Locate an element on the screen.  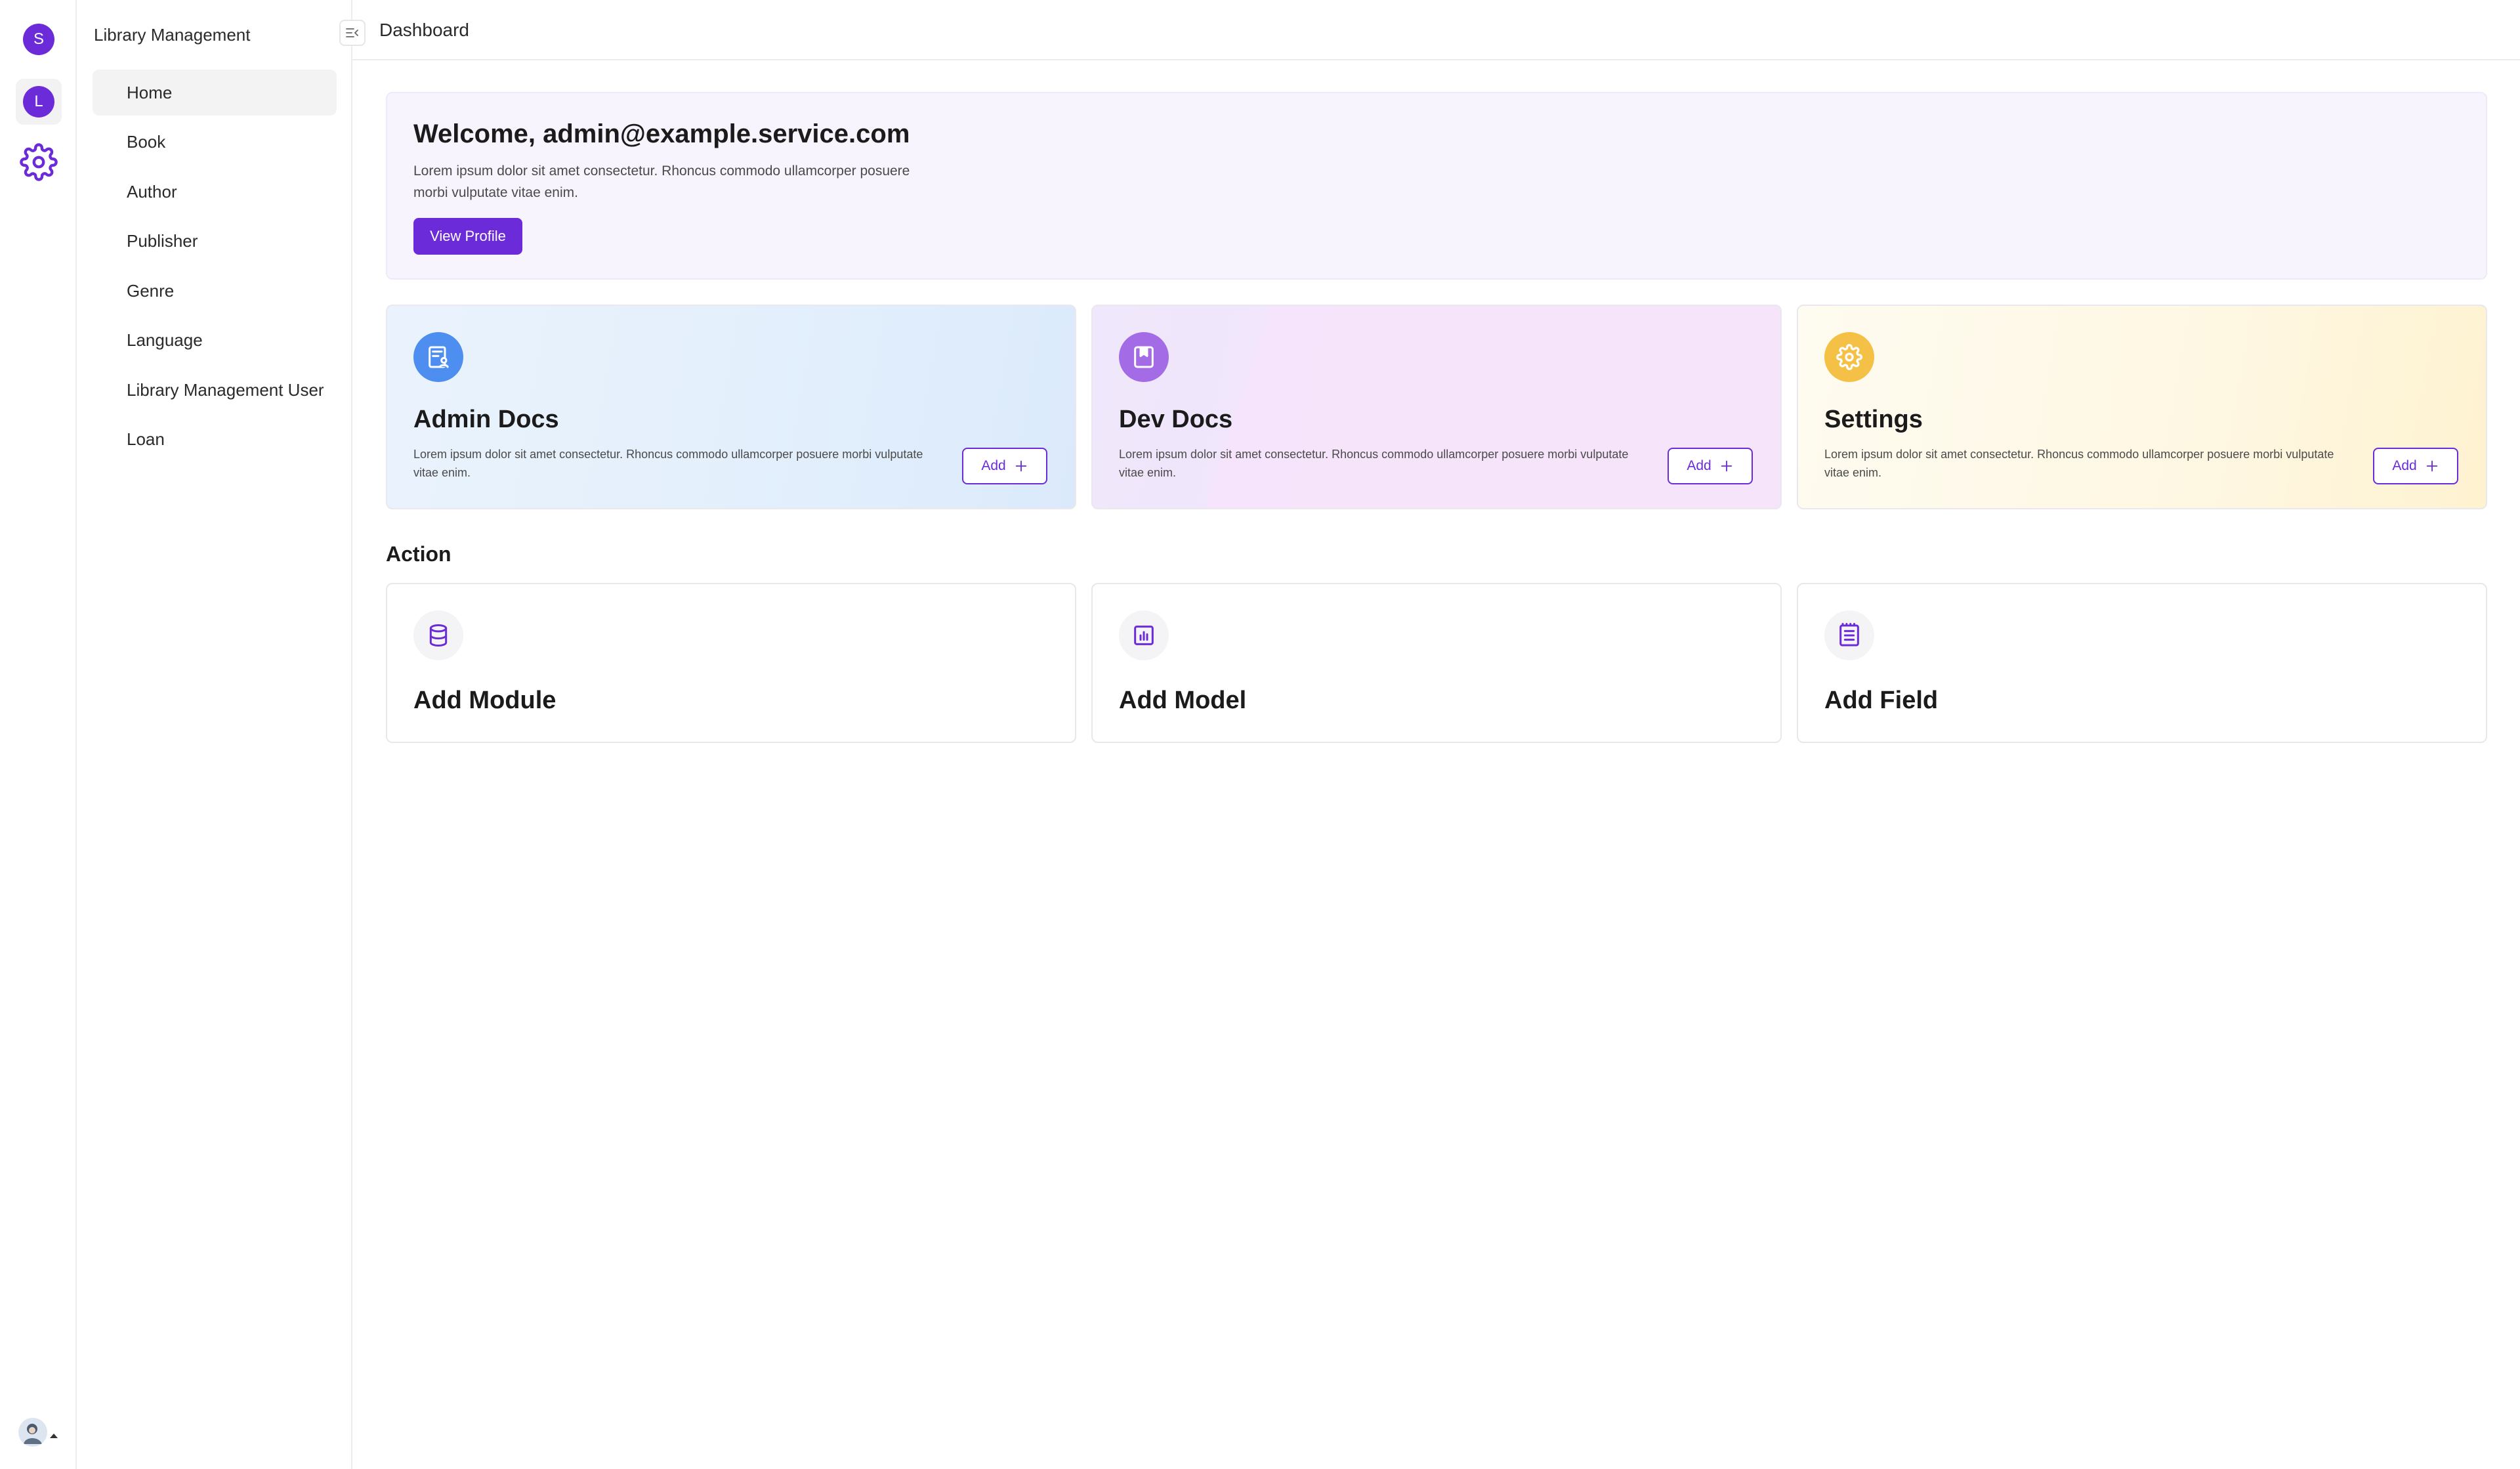
admin-docs-add-button: Add is located at coordinates (1004, 466).